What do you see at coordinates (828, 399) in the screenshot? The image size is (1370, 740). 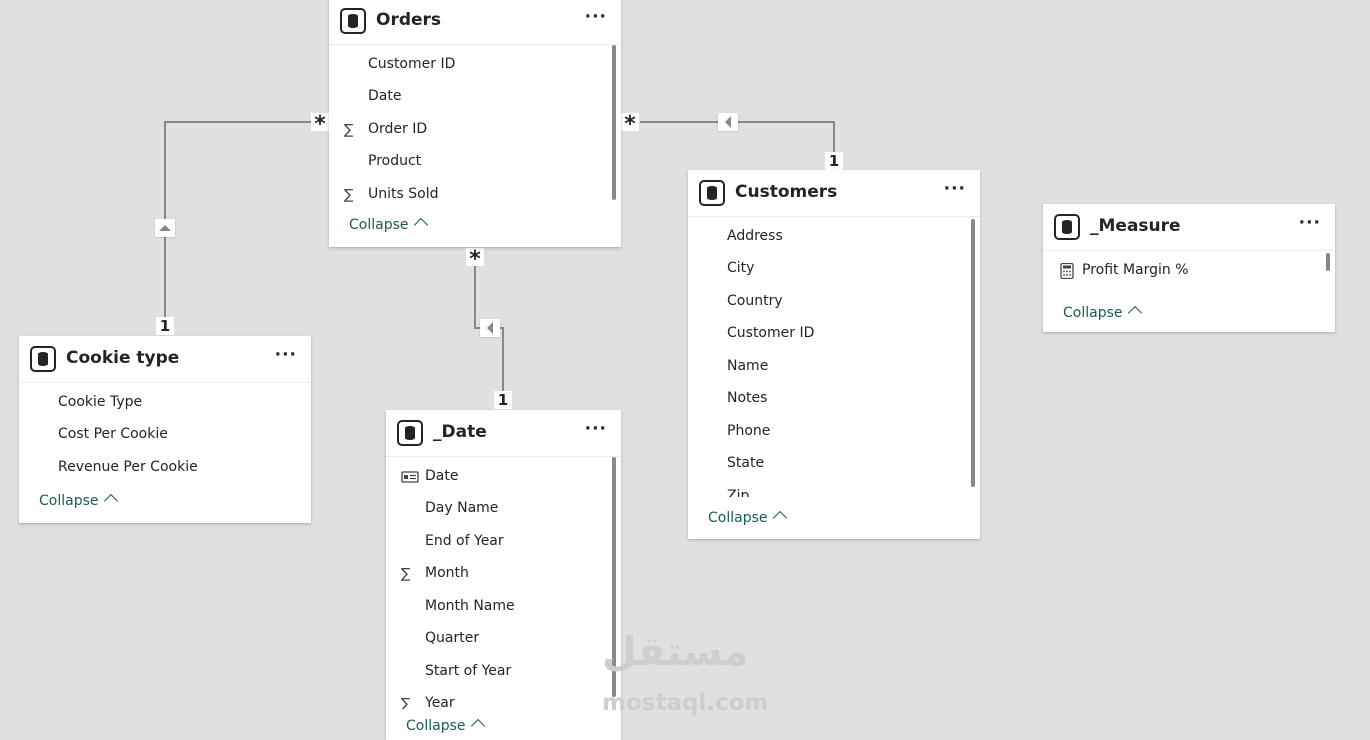 I see `field-item: Notes` at bounding box center [828, 399].